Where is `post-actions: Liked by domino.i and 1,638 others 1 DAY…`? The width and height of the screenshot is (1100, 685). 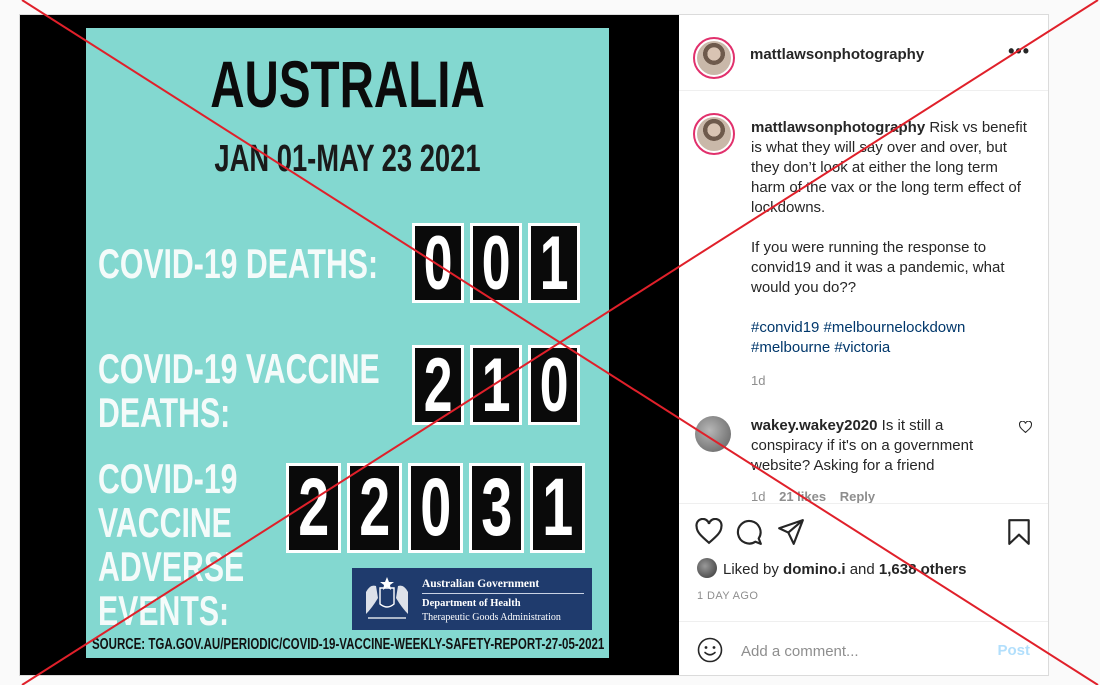
post-actions: Liked by domino.i and 1,638 others 1 DAY… is located at coordinates (863, 557).